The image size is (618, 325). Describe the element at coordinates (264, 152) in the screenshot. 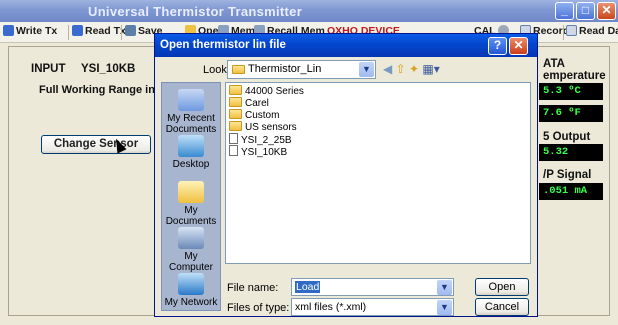

I see `file-name: YSI_10KB` at that location.